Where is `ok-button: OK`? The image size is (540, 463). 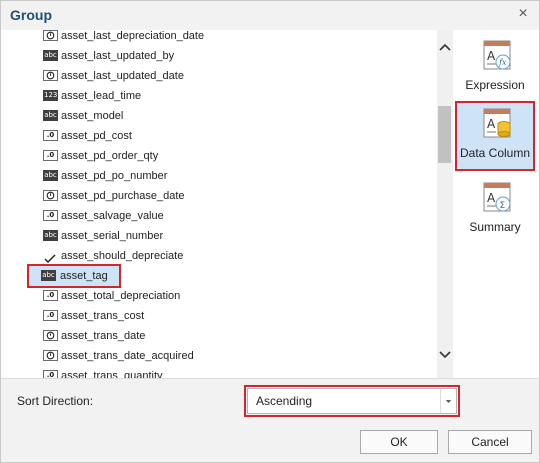 ok-button: OK is located at coordinates (399, 442).